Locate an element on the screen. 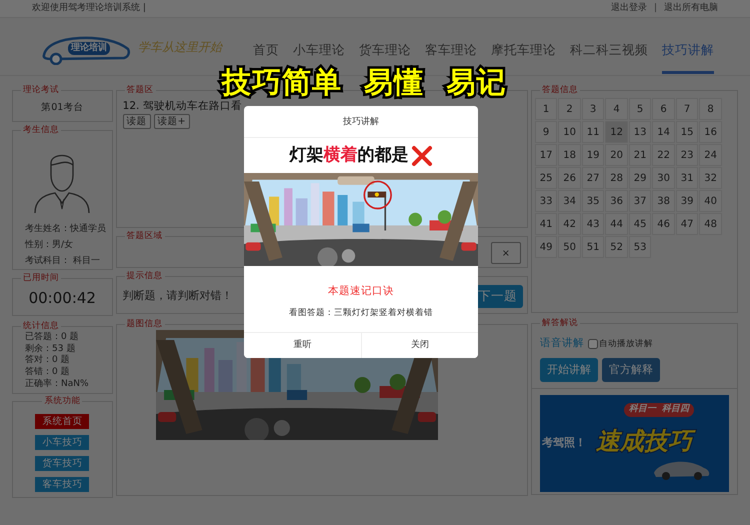 The width and height of the screenshot is (750, 525). read-button: 读题 is located at coordinates (136, 121).